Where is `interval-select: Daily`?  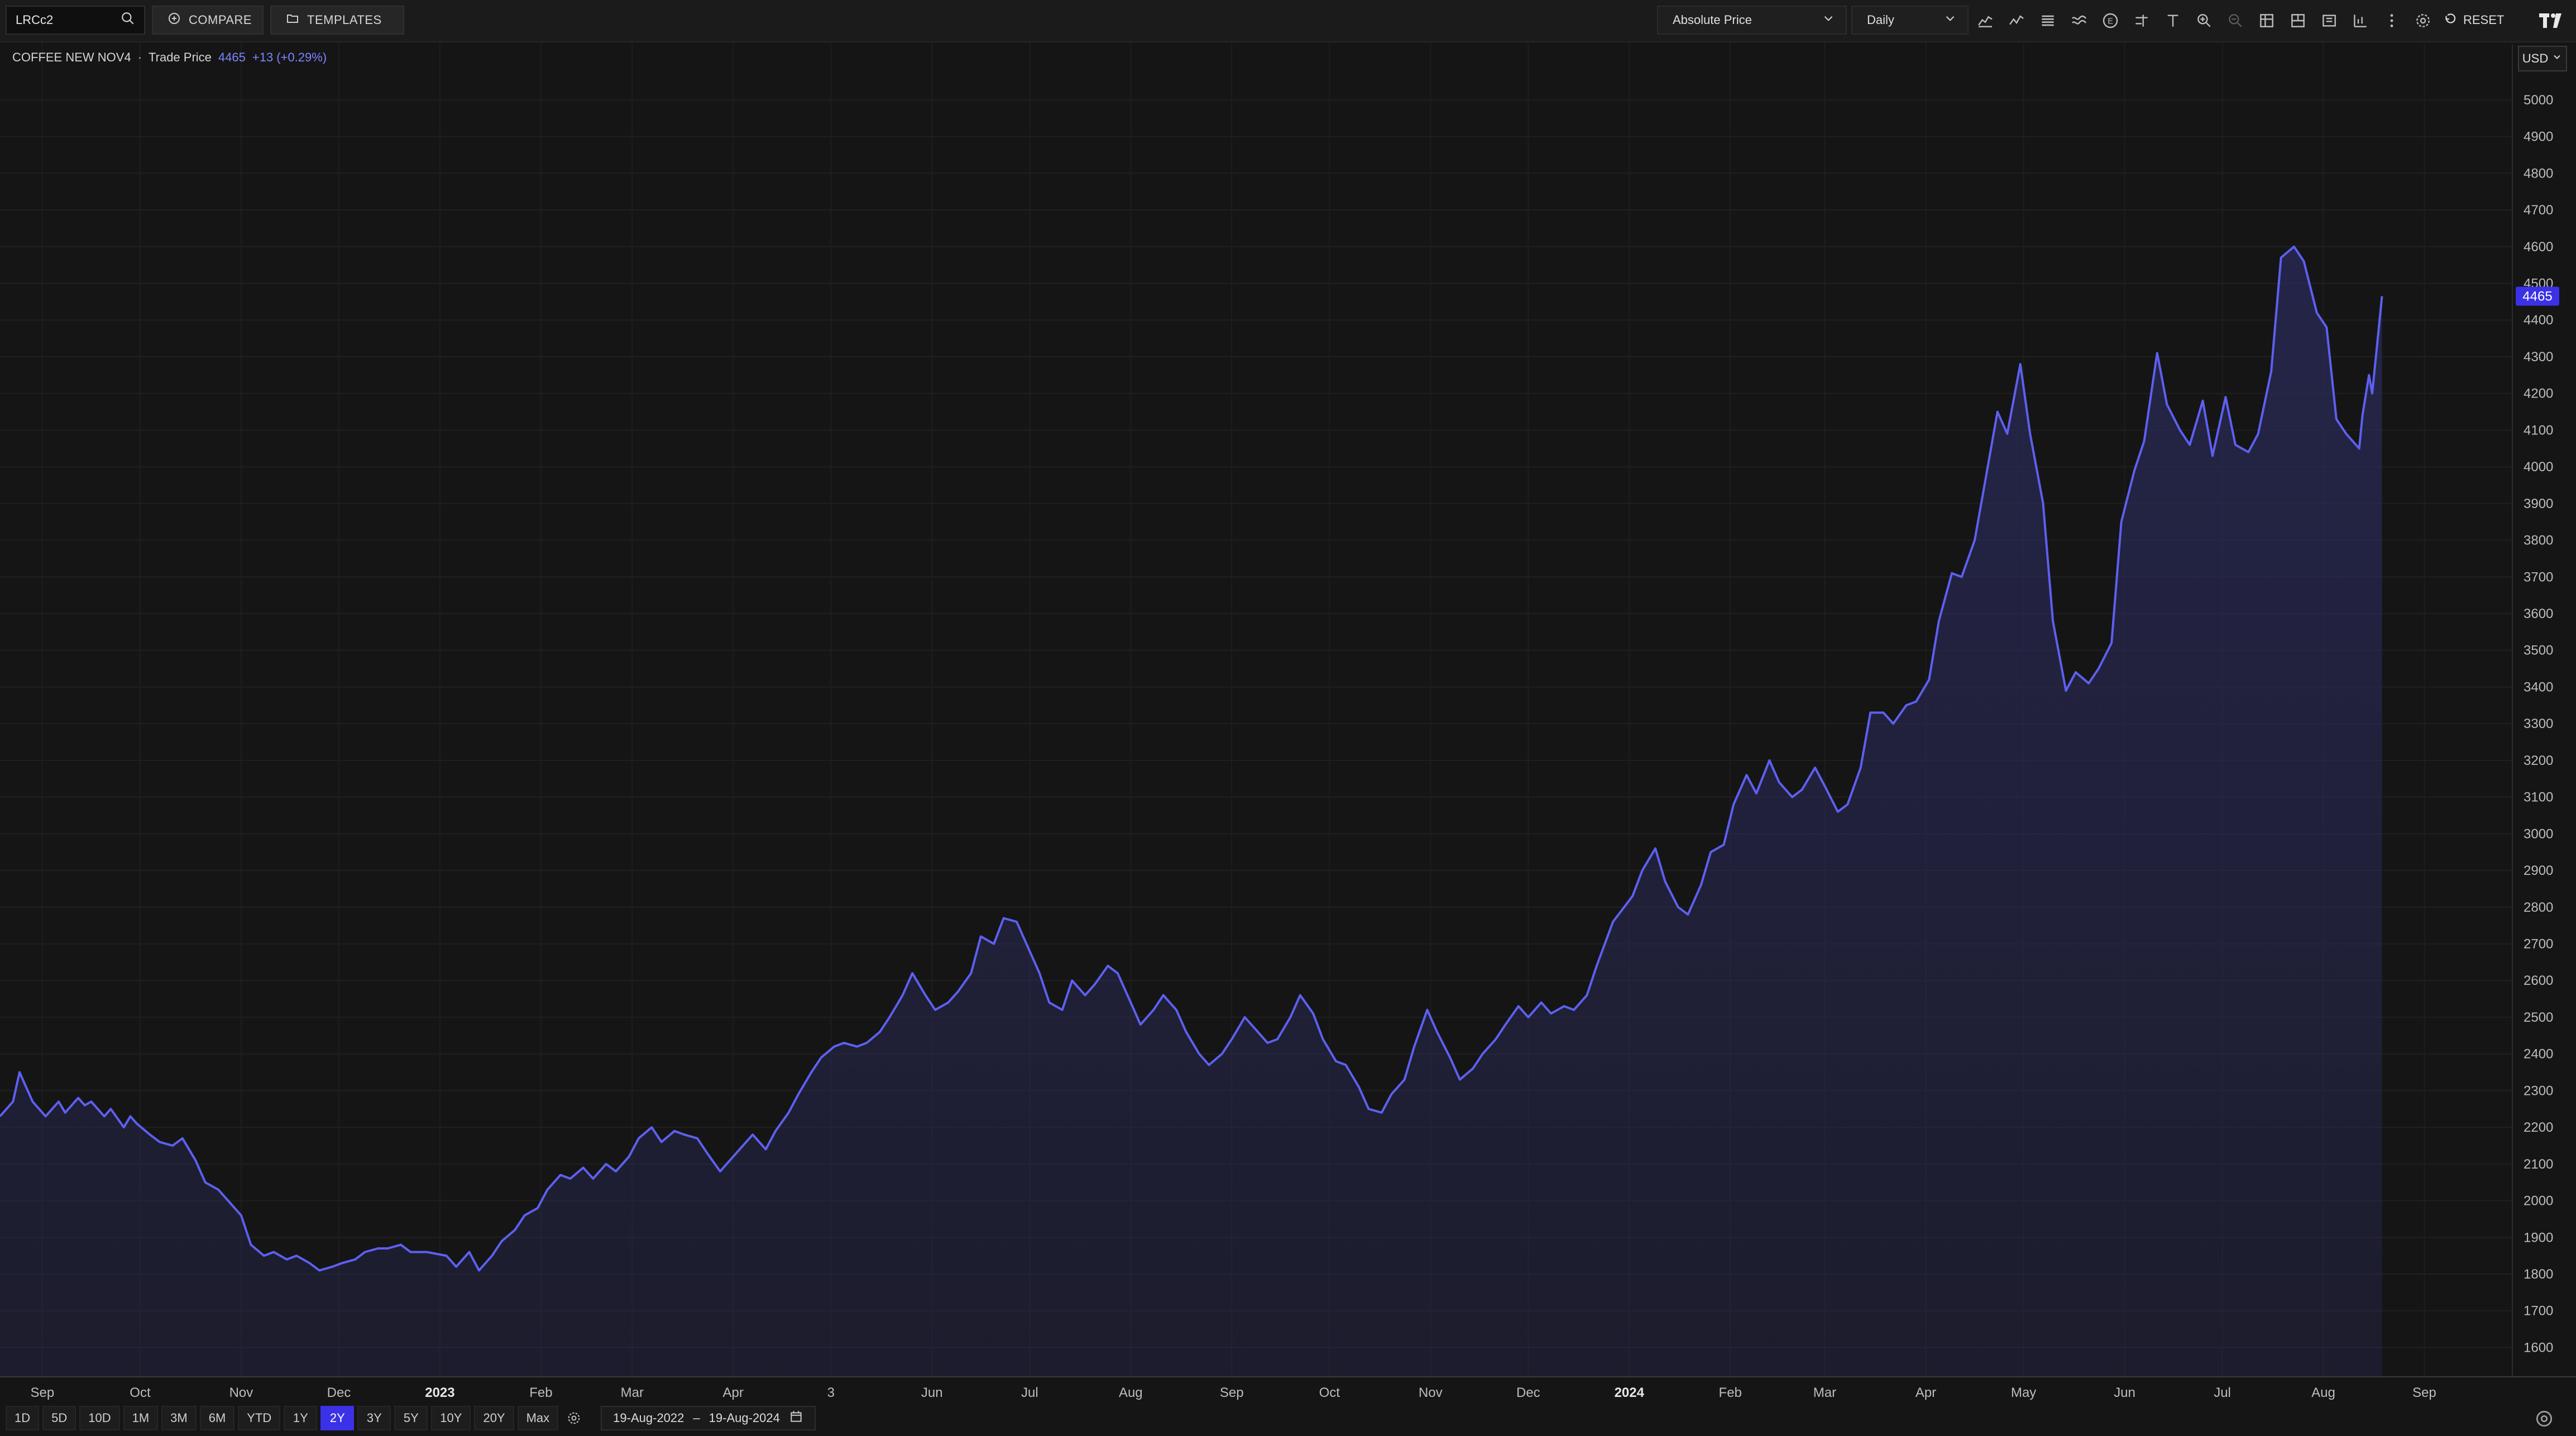 interval-select: Daily is located at coordinates (1910, 20).